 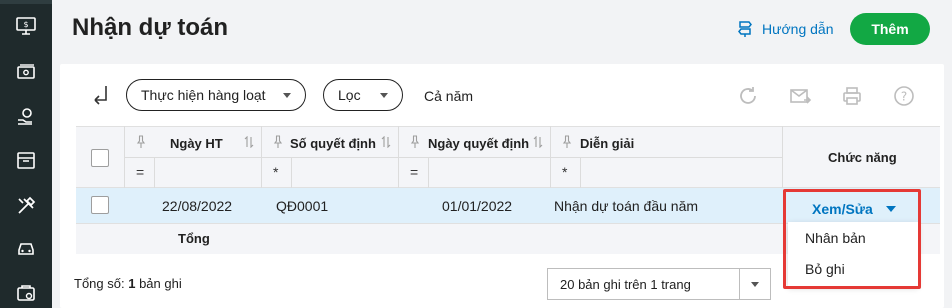 I want to click on col-header-ngay-quyet-dinh: Ngày quyết định, so click(x=478, y=143).